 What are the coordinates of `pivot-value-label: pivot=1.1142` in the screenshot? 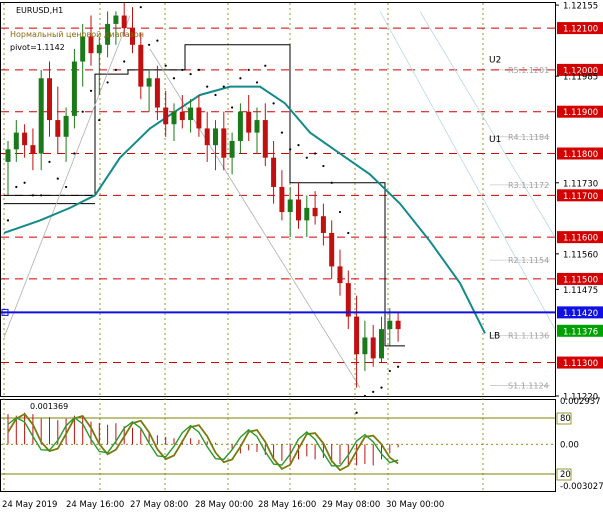 It's located at (37, 47).